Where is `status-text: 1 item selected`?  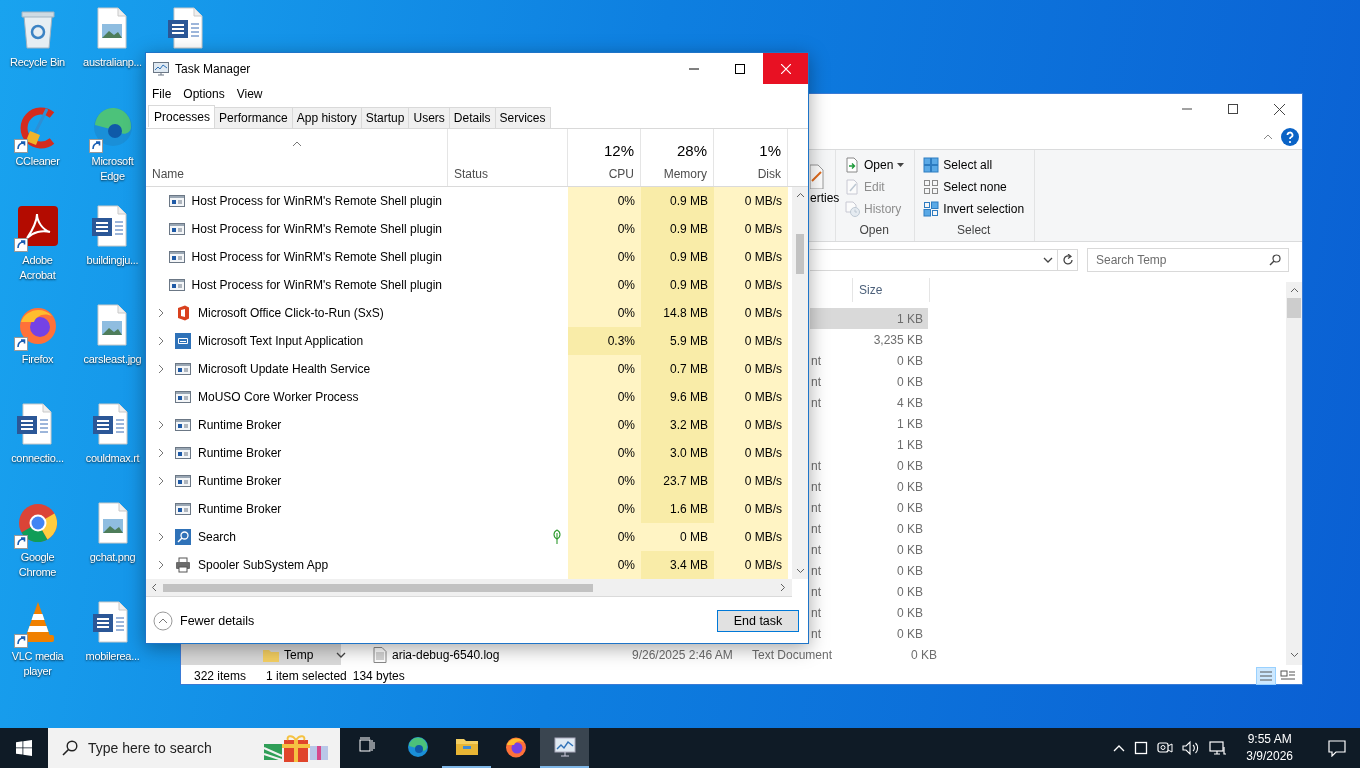
status-text: 1 item selected is located at coordinates (306, 676).